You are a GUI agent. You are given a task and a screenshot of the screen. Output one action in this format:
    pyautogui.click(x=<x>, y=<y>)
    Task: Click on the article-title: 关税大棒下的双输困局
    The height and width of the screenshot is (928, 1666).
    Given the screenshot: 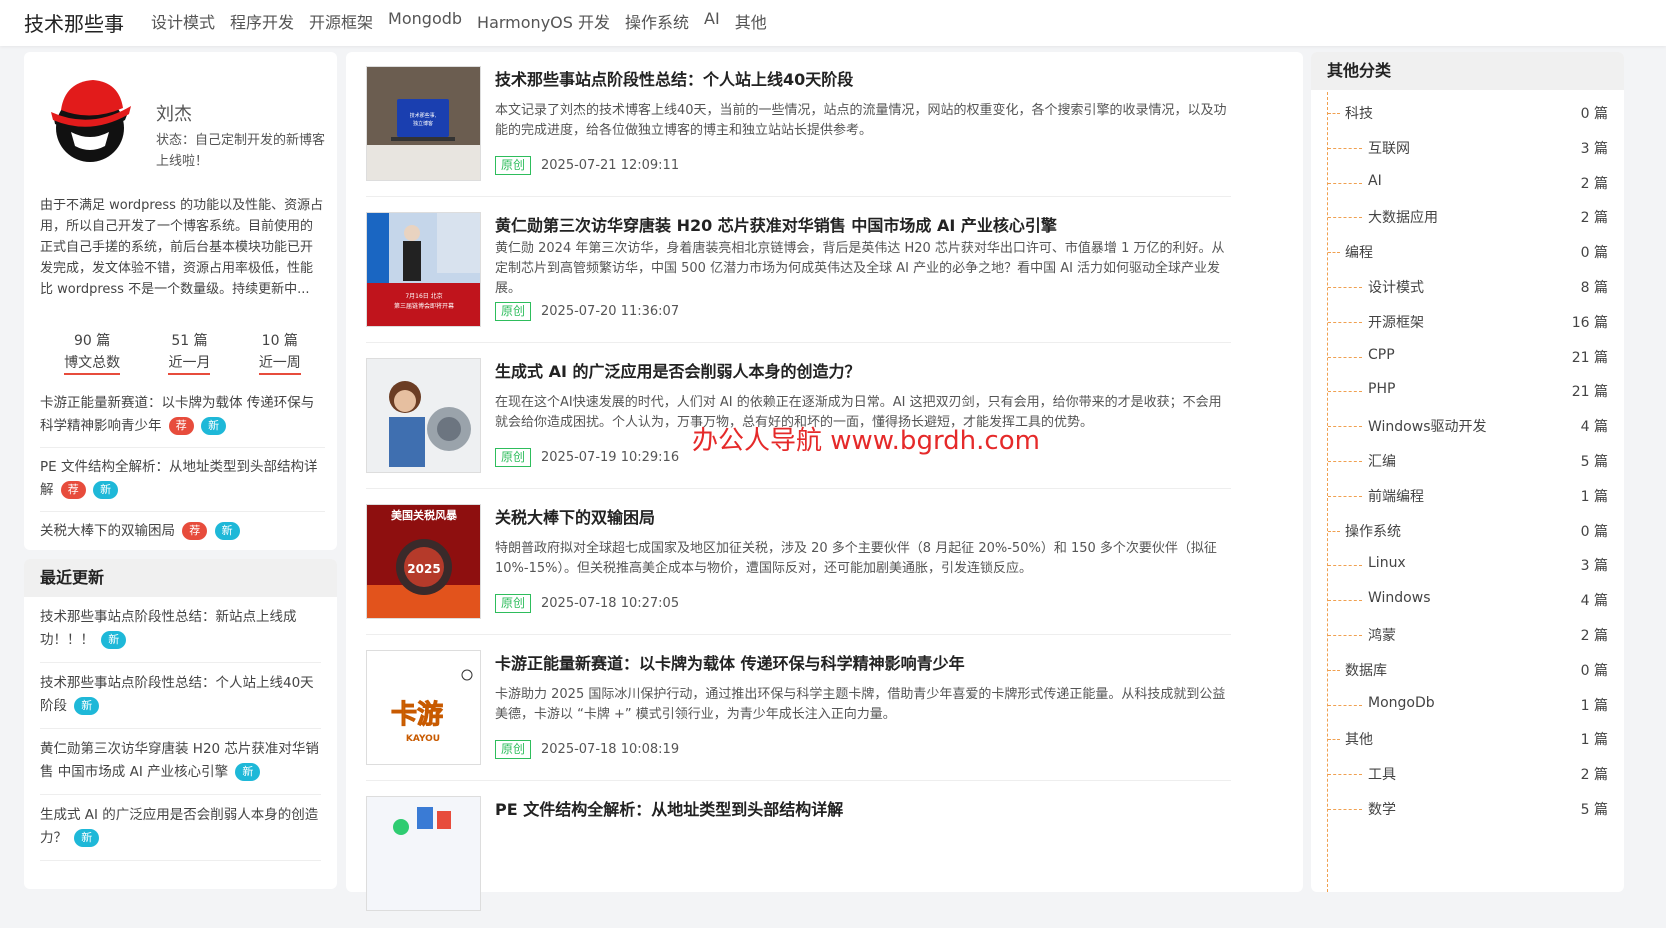 What is the action you would take?
    pyautogui.click(x=575, y=516)
    